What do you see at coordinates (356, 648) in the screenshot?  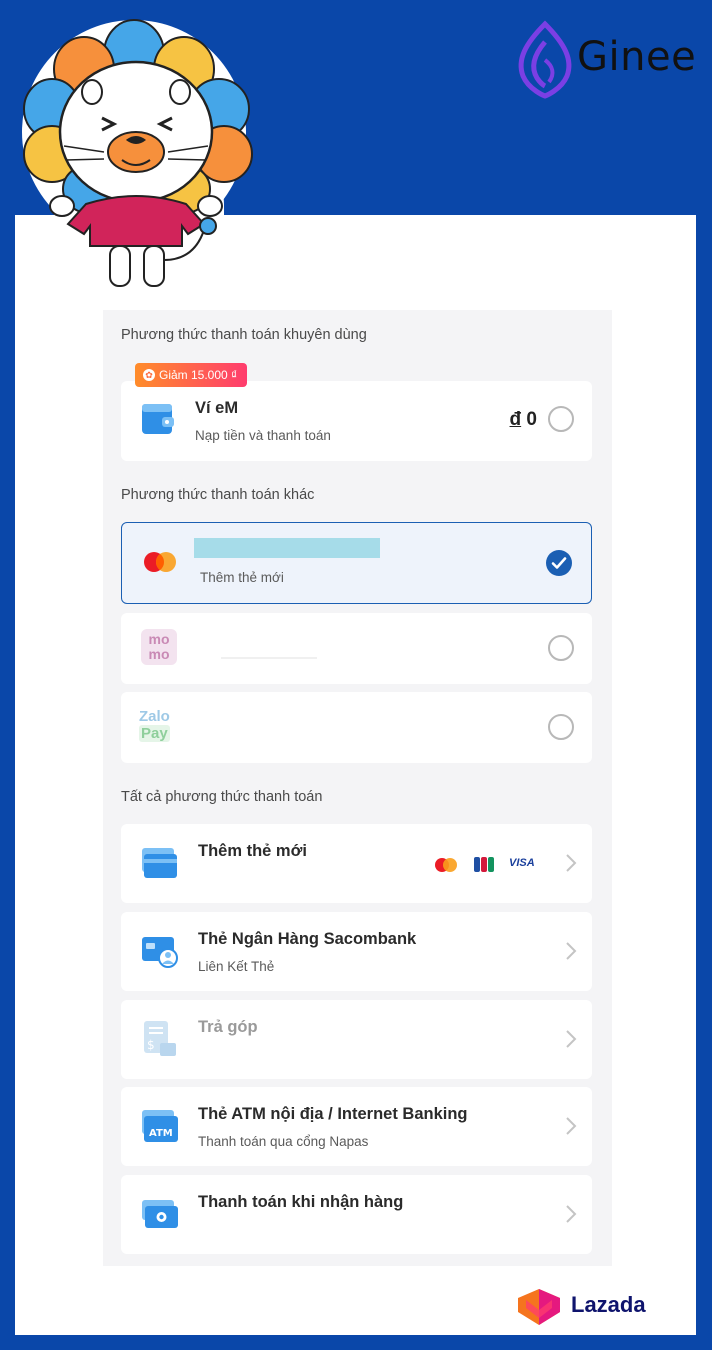 I see `payment-option-momo: mo mo` at bounding box center [356, 648].